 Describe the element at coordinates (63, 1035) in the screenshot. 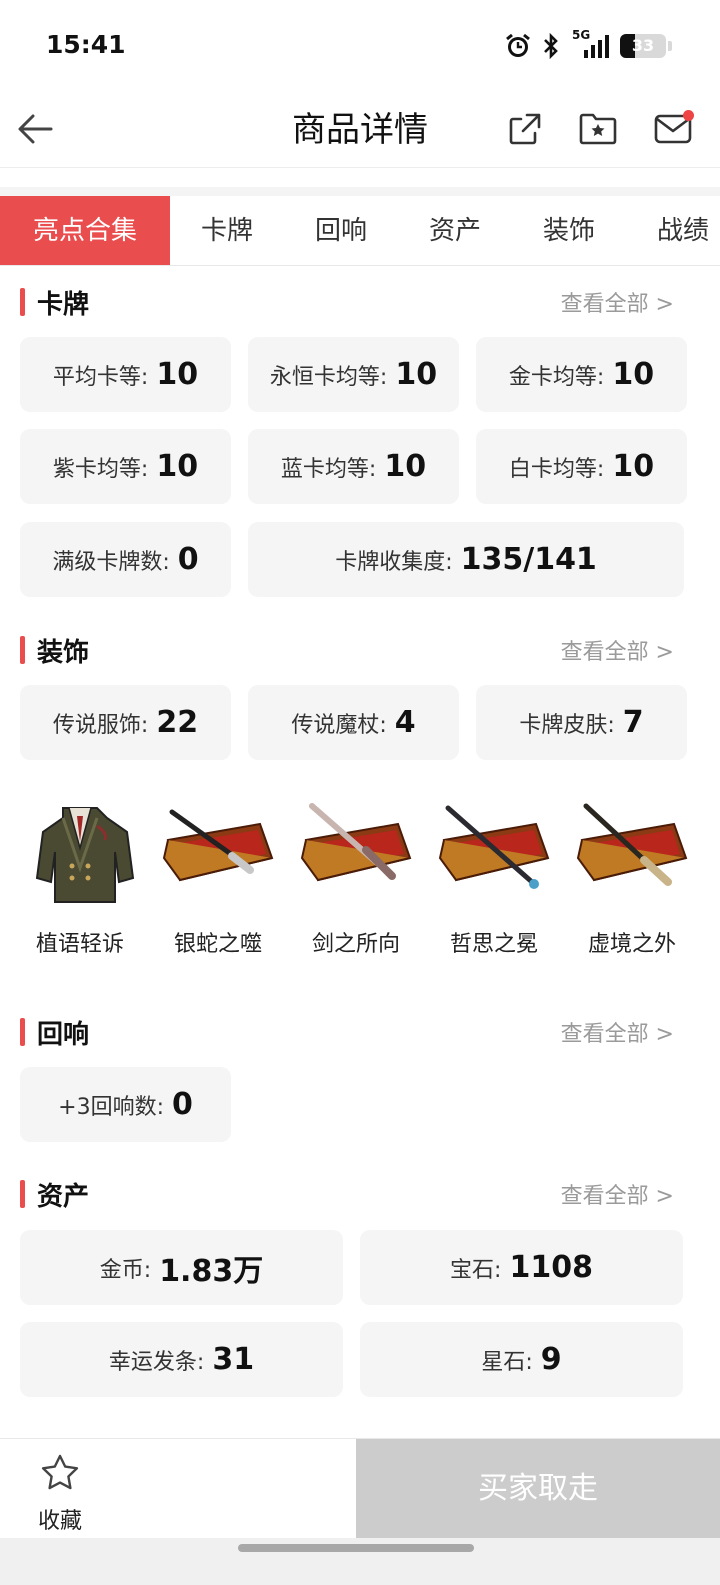

I see `section-title: 回响` at that location.